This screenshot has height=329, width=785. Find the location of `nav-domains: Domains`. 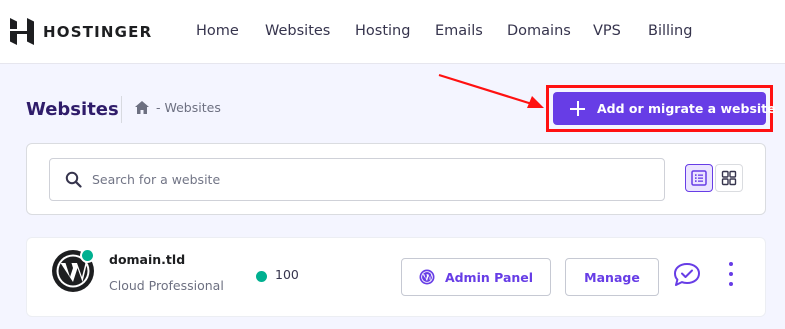

nav-domains: Domains is located at coordinates (539, 31).